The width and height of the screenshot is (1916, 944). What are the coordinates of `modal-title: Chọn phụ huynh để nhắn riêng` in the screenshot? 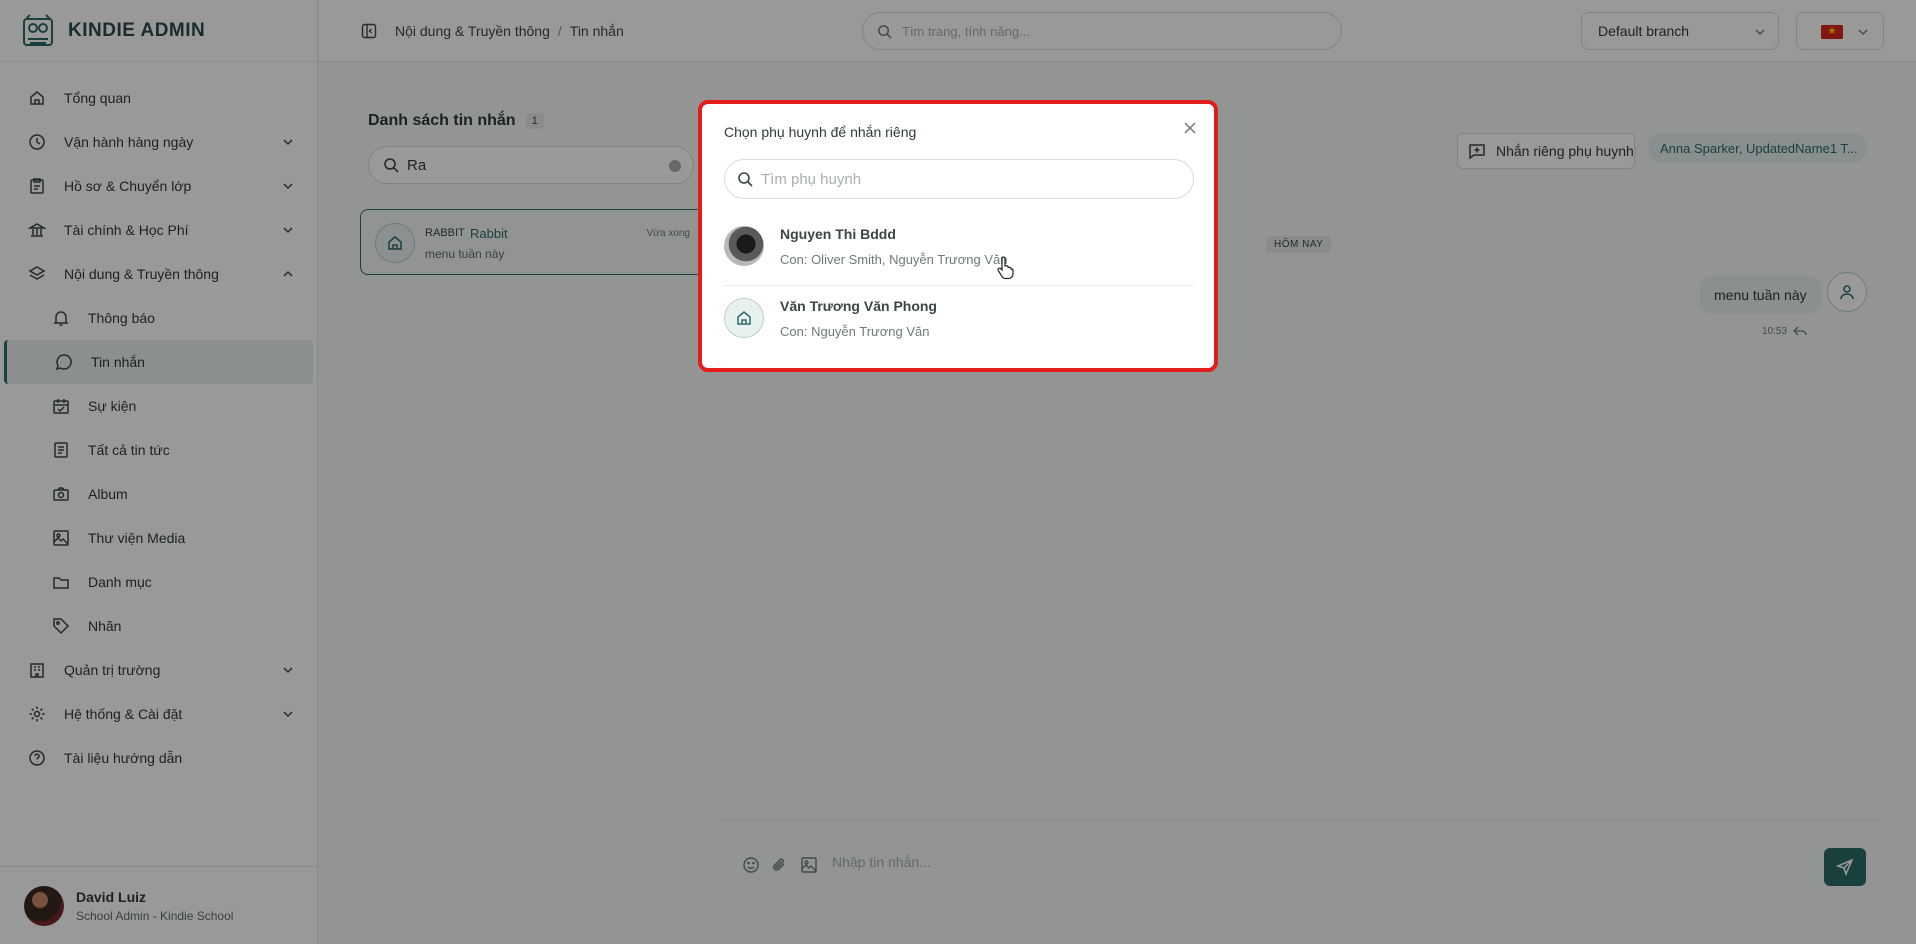 It's located at (820, 132).